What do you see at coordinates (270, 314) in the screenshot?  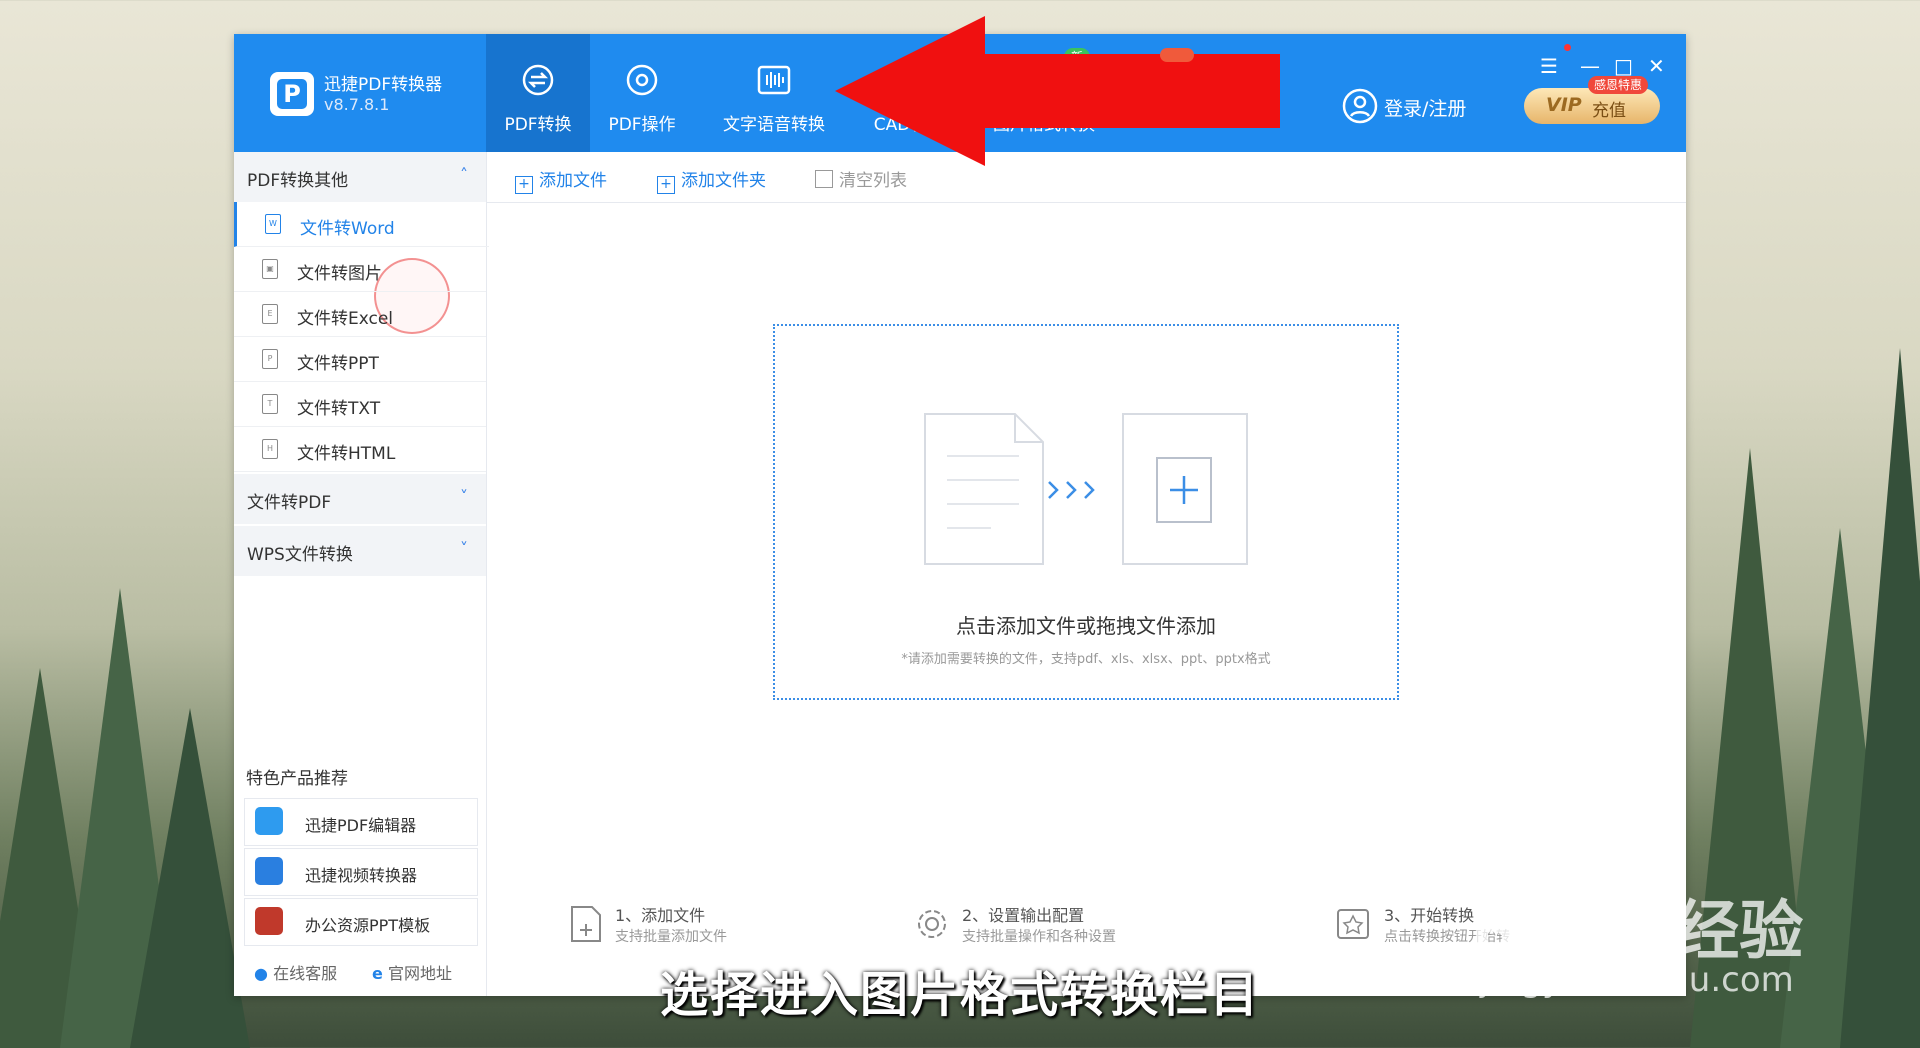 I see `excel-file-icon: E` at bounding box center [270, 314].